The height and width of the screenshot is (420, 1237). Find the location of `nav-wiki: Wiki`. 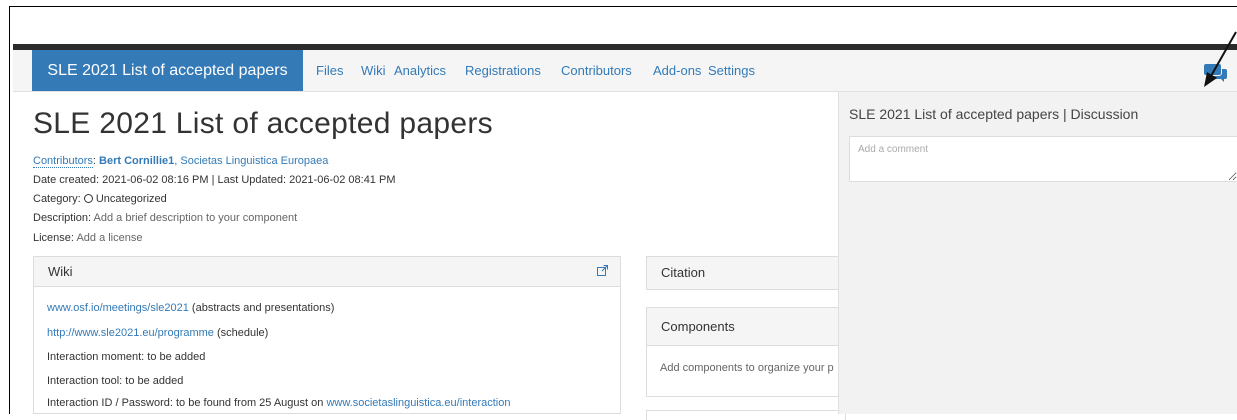

nav-wiki: Wiki is located at coordinates (373, 70).